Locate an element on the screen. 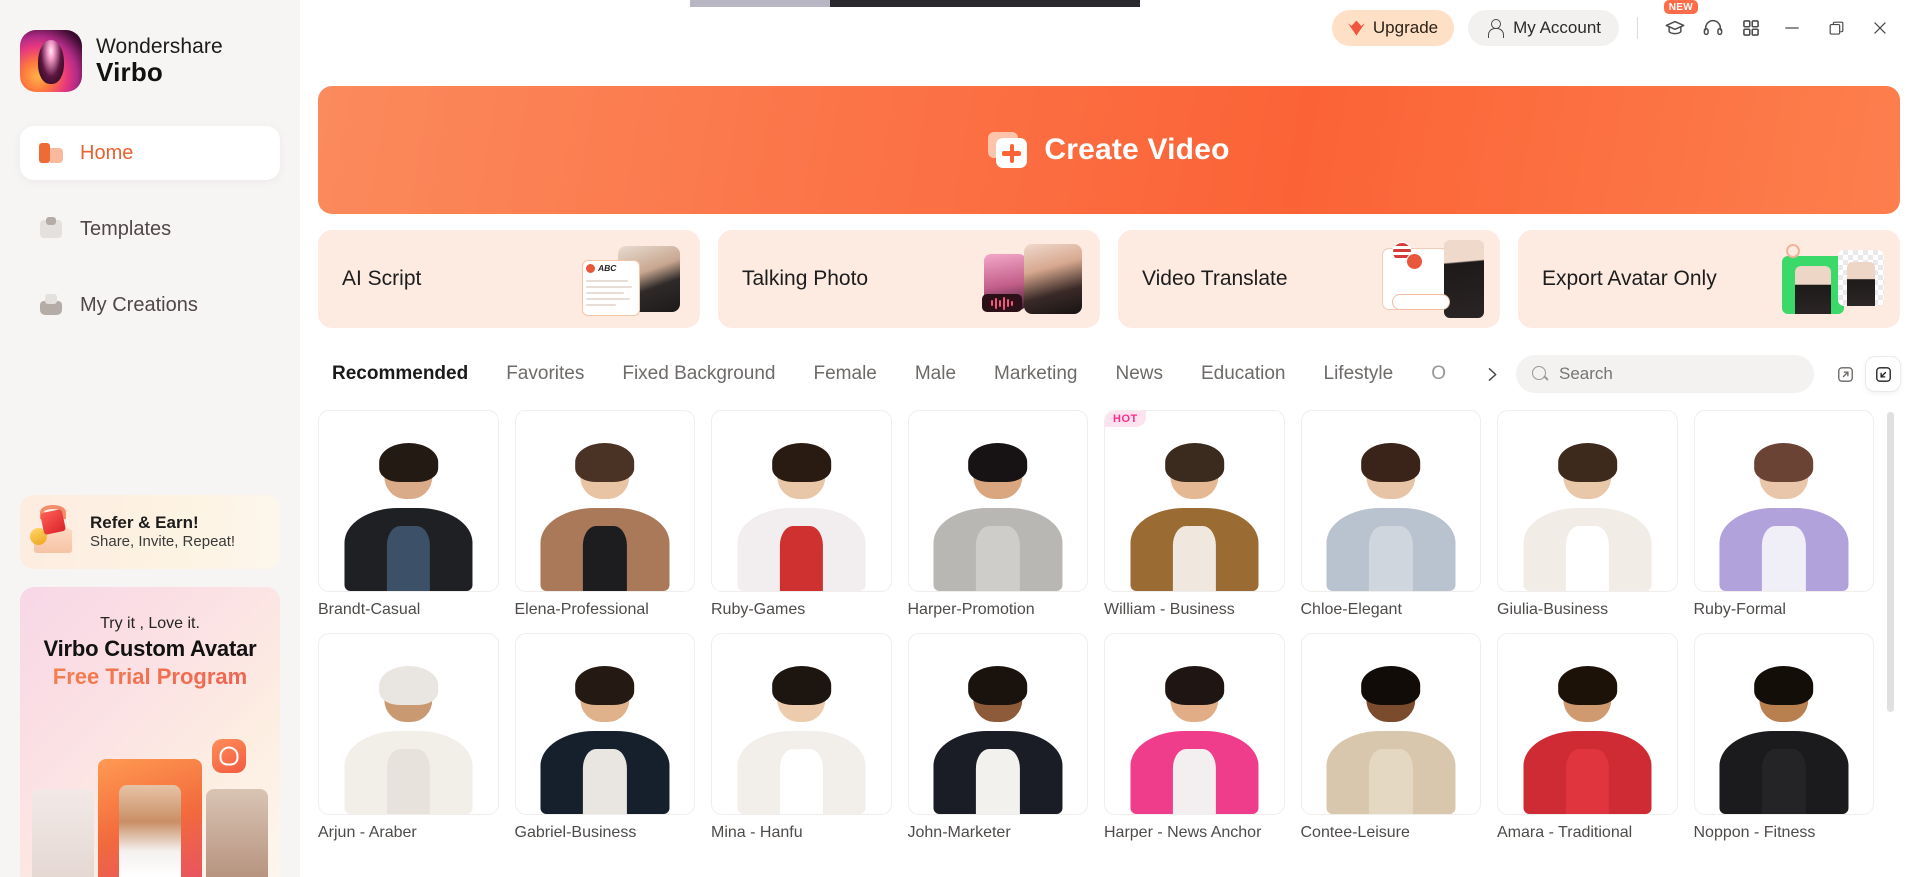 This screenshot has width=1918, height=877. tab-occupation: Occupation is located at coordinates (1429, 374).